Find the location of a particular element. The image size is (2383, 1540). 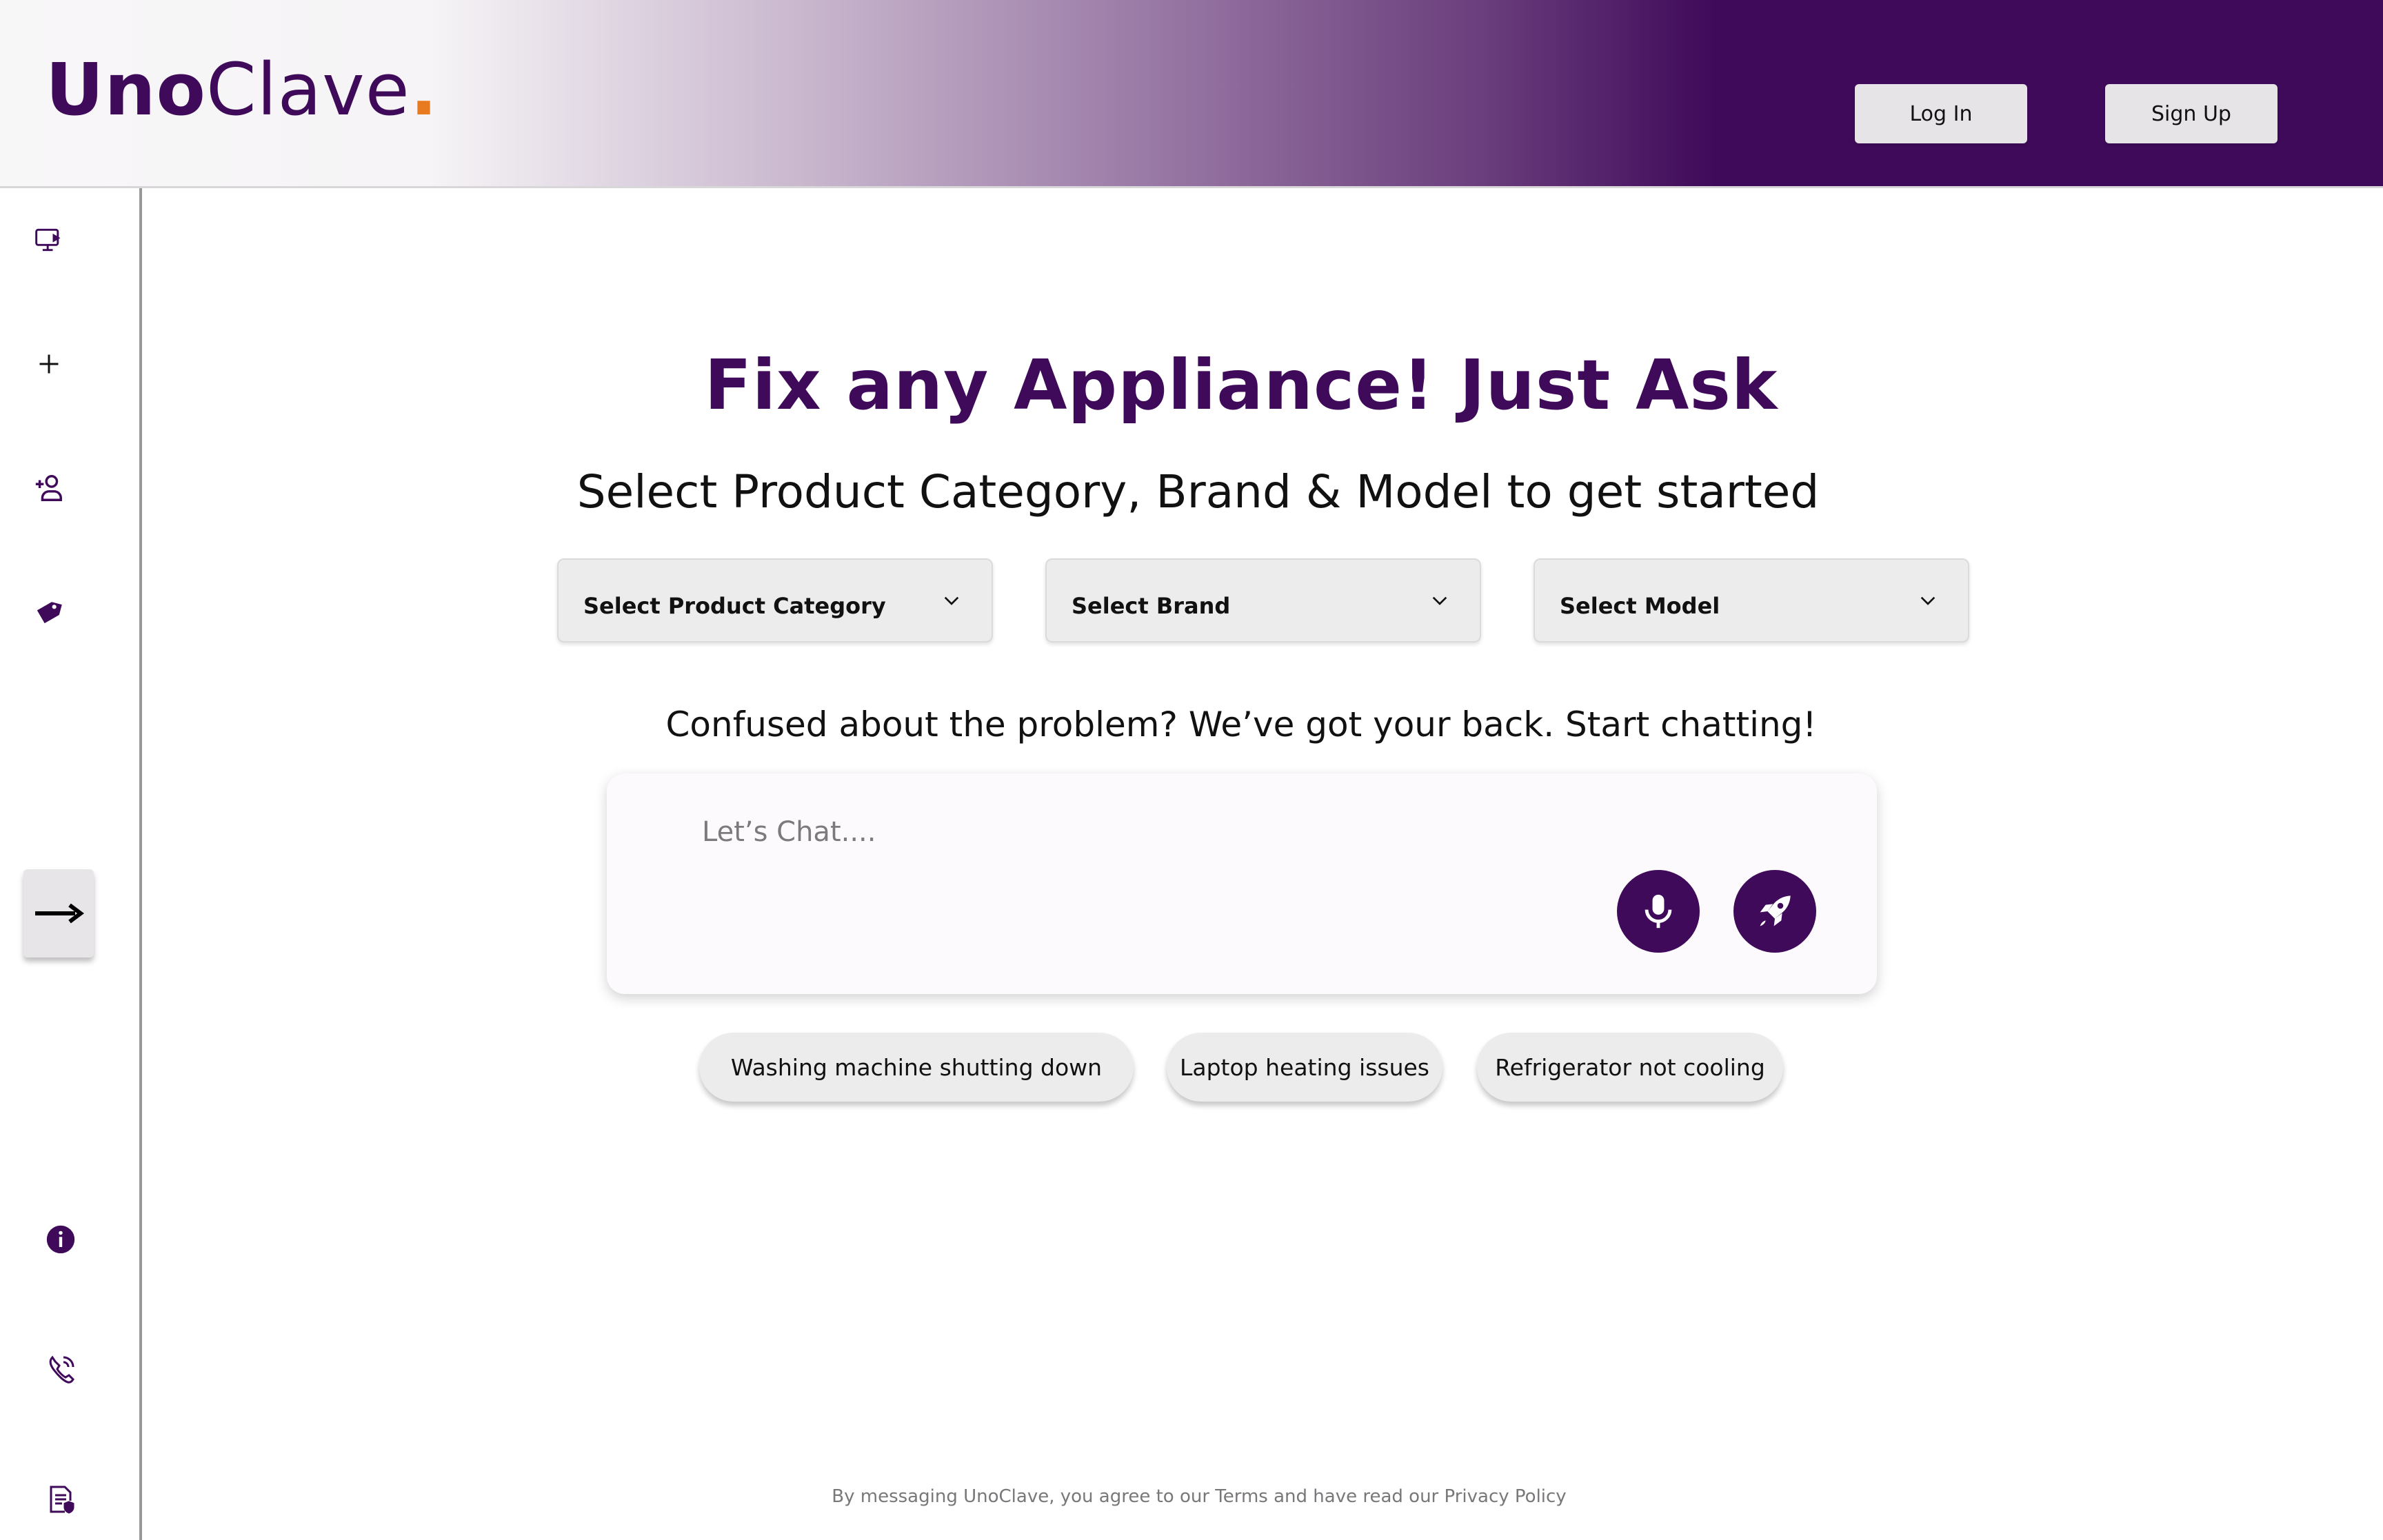

monitor-play-icon is located at coordinates (49, 240).